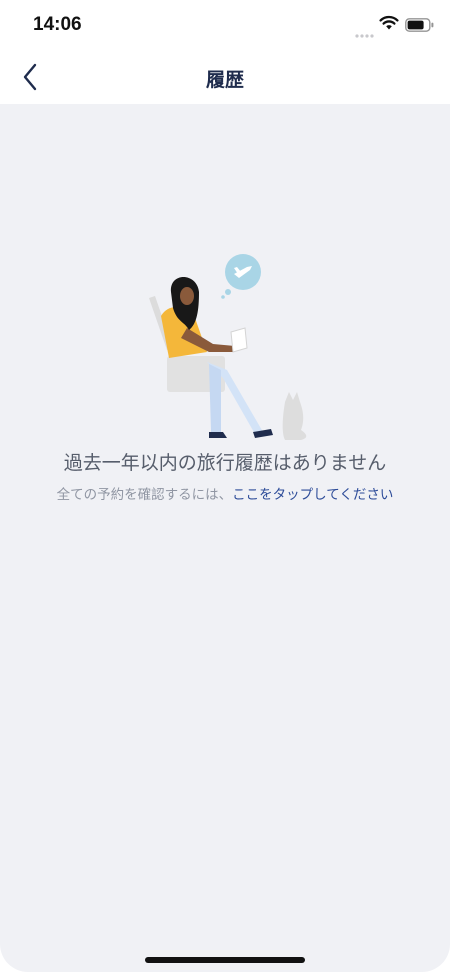  I want to click on empty-state-subtitle: 全ての予約を確認するには、ここをタップしてください, so click(225, 493).